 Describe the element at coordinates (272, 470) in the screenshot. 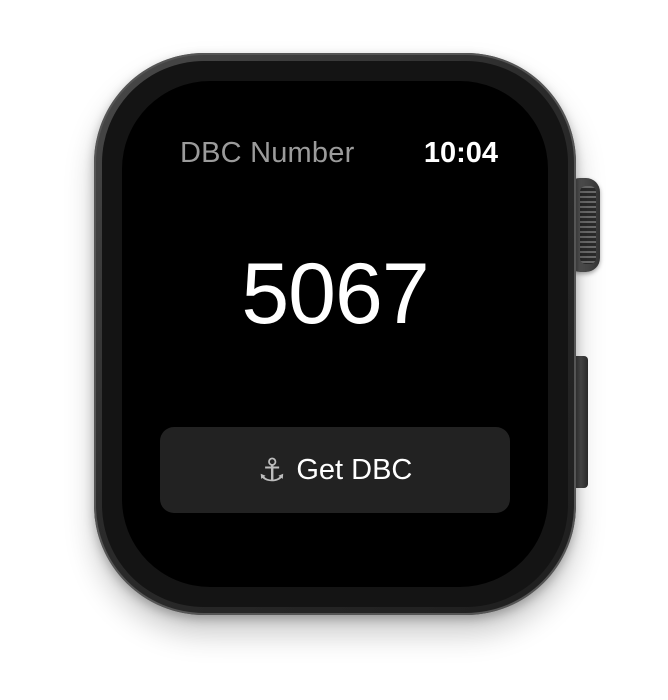

I see `anchor-icon: ⚓` at that location.